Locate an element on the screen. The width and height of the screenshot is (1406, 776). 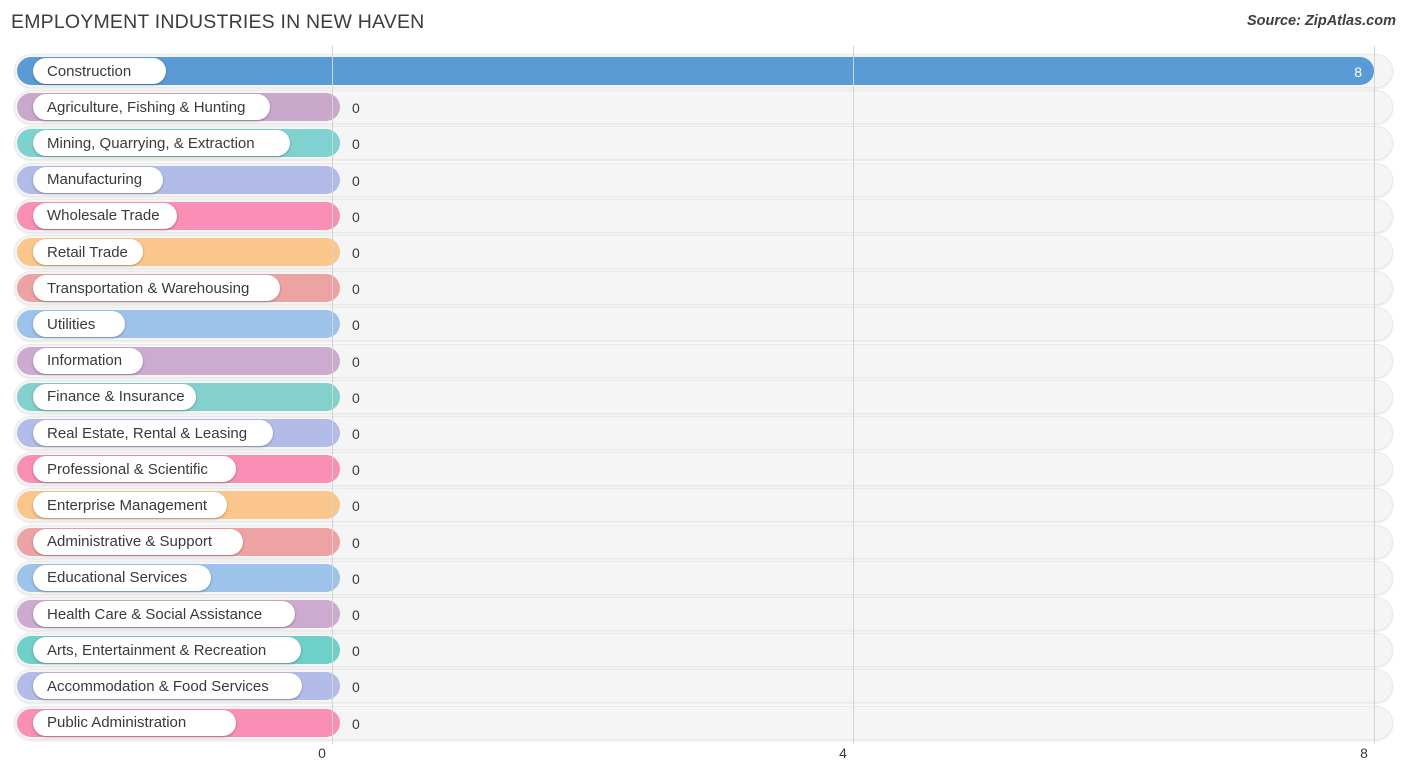
category-label: Finance & Insurance is located at coordinates (116, 397).